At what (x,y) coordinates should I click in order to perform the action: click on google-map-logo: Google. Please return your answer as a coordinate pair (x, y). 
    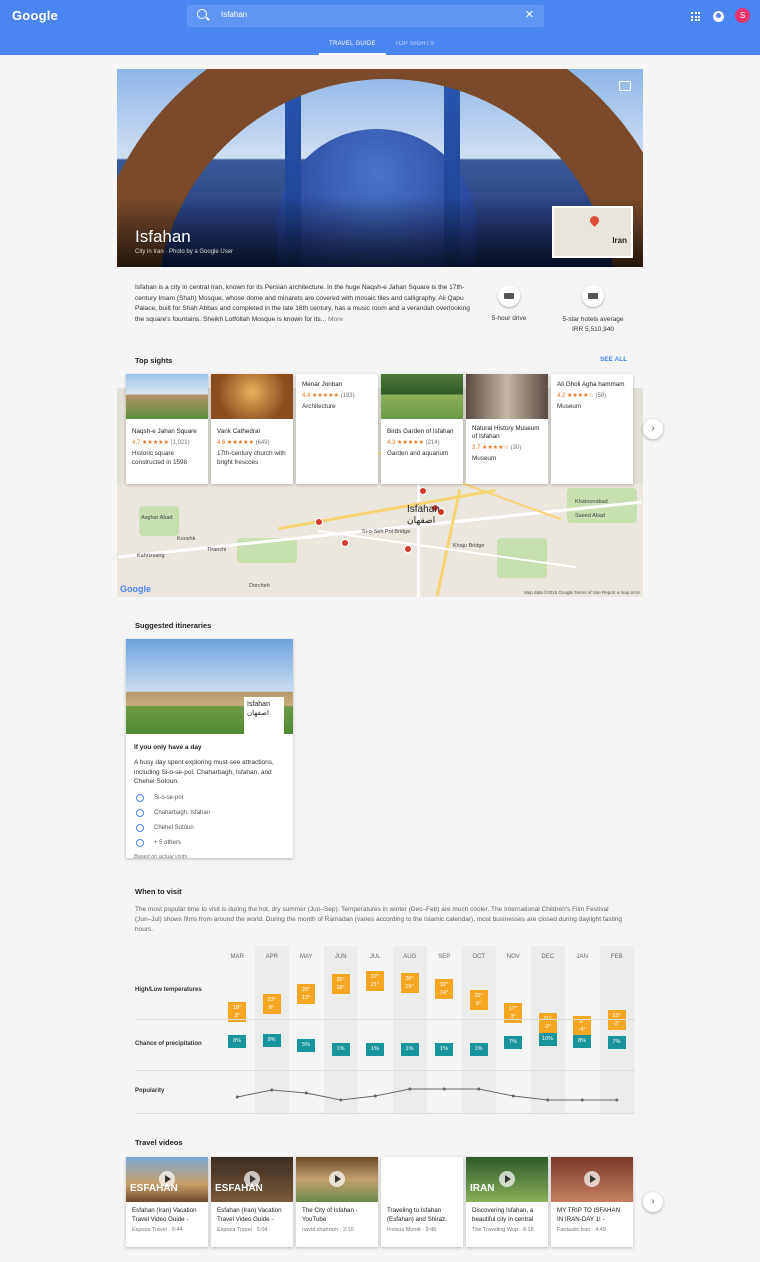
    Looking at the image, I should click on (135, 589).